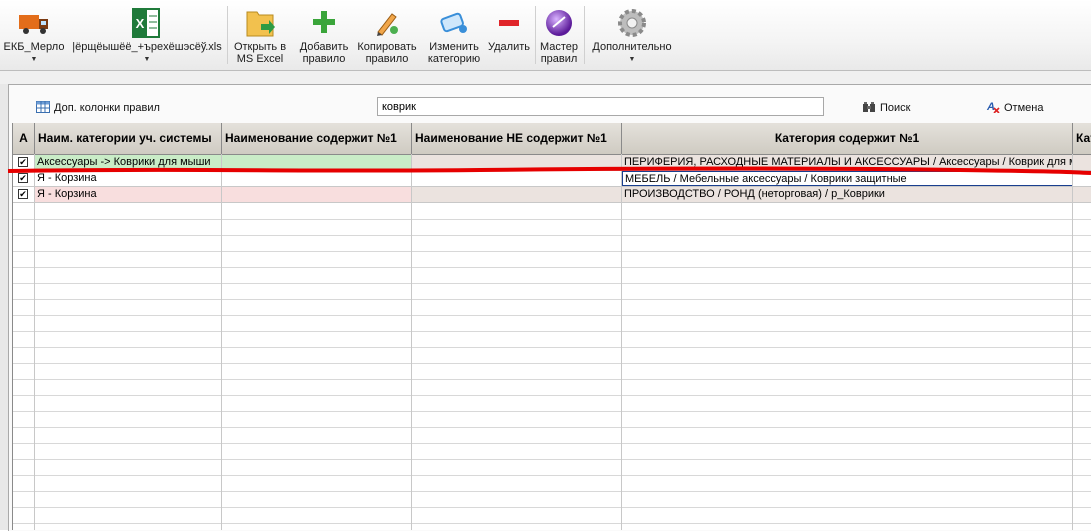 The height and width of the screenshot is (531, 1091). Describe the element at coordinates (559, 53) in the screenshot. I see `rules-wizard-label: Мастер правил` at that location.